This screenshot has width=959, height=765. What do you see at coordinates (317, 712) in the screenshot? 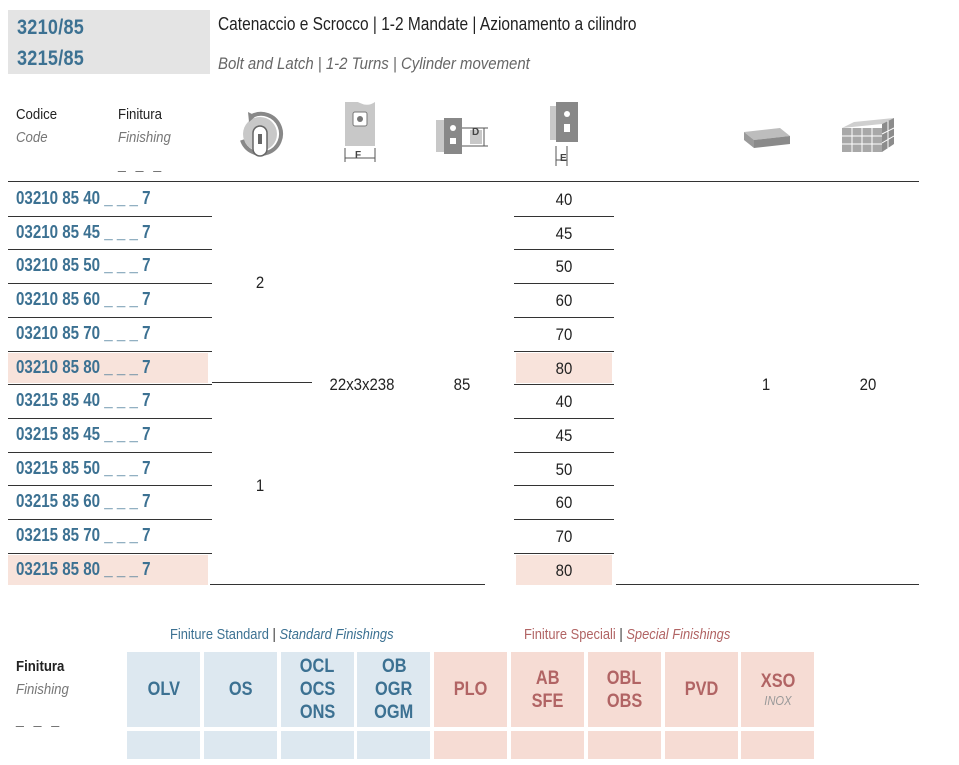
I see `finish-code: ONS` at bounding box center [317, 712].